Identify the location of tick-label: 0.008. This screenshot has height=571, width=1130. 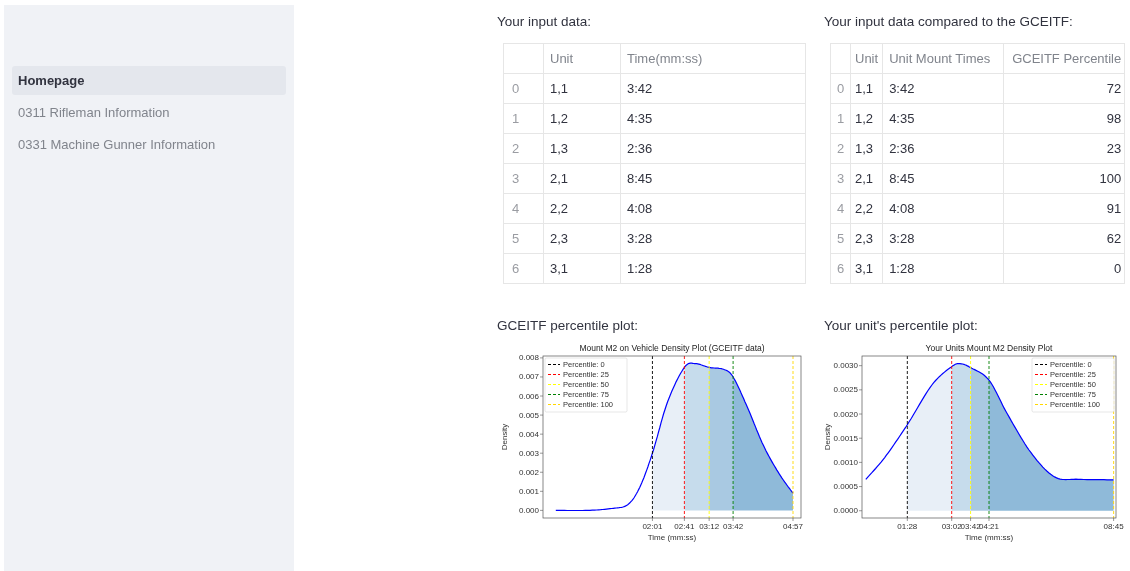
(528, 358).